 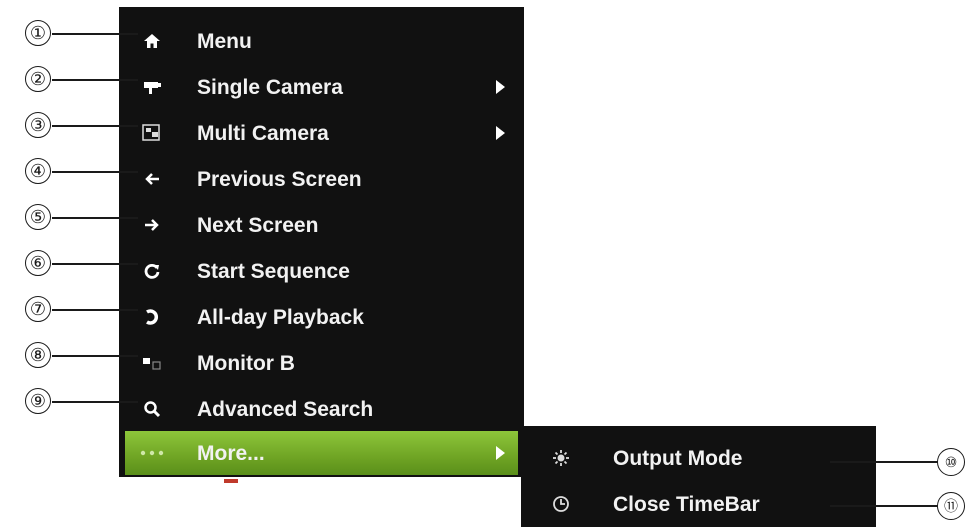 What do you see at coordinates (951, 506) in the screenshot?
I see `callout-11: ⑪` at bounding box center [951, 506].